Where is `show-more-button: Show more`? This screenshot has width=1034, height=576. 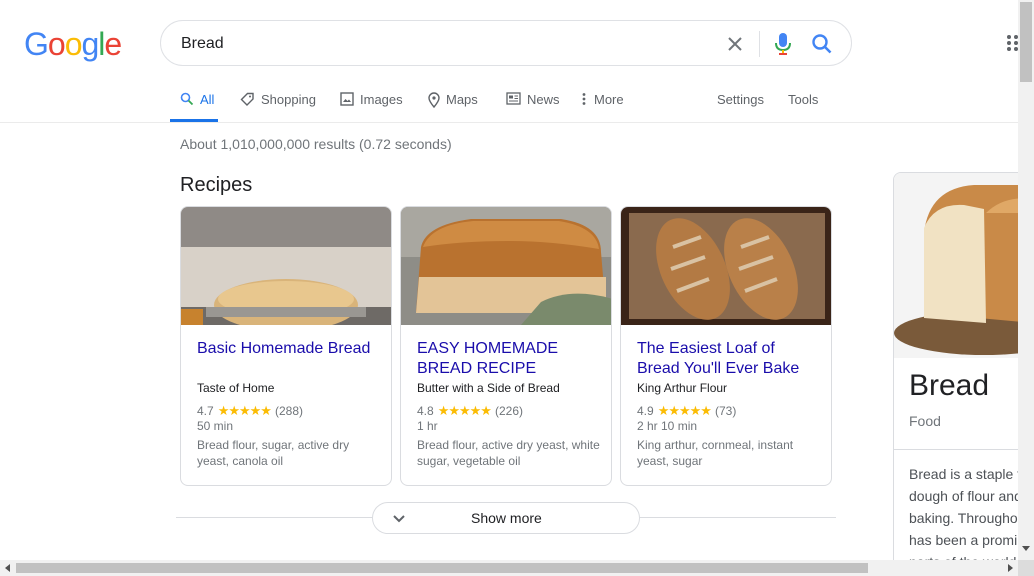
show-more-button: Show more is located at coordinates (506, 518).